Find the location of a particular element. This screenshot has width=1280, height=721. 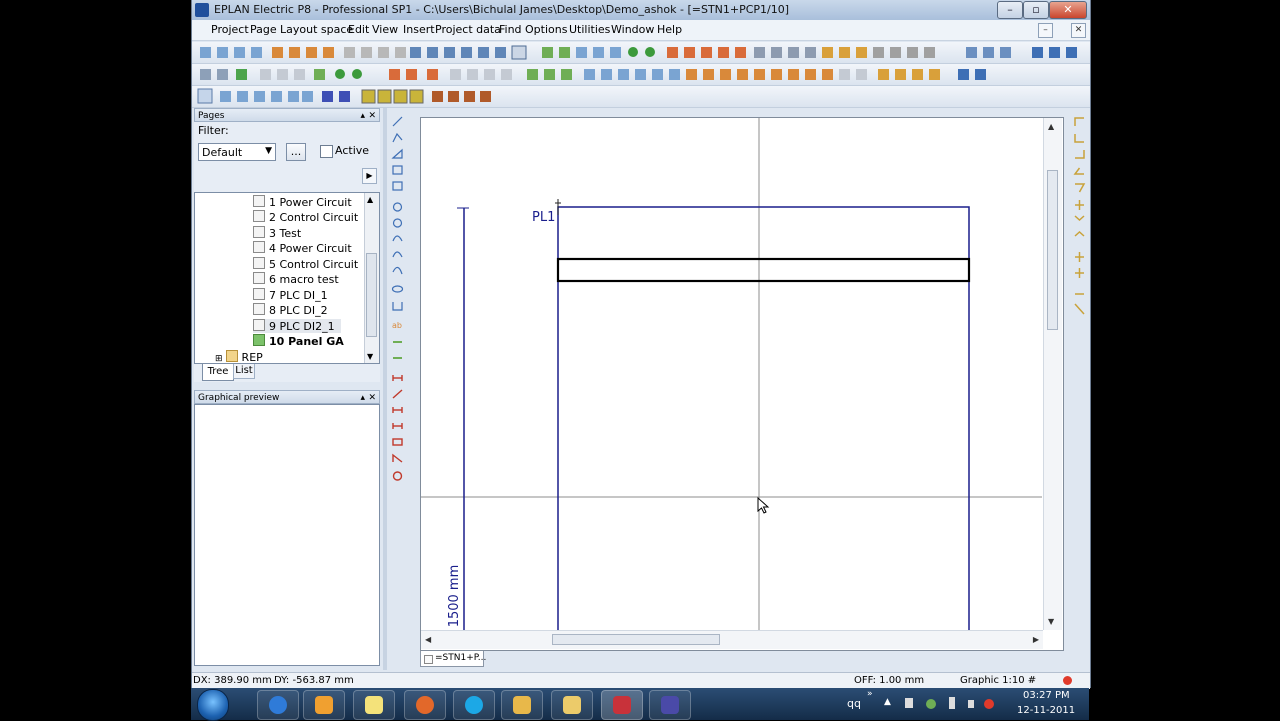

tree-item-label: 4 Power Circuit is located at coordinates (310, 248).